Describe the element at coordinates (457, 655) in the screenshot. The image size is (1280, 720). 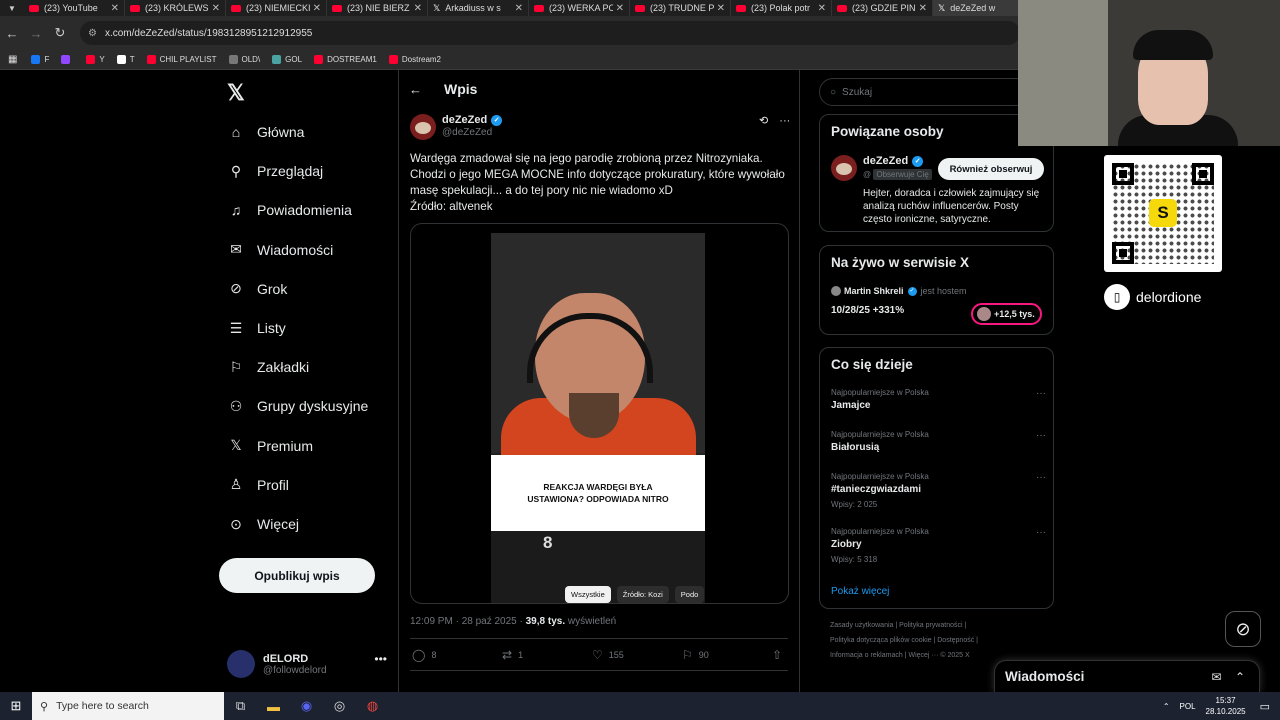
I see `reply-button: ◯ 8` at that location.